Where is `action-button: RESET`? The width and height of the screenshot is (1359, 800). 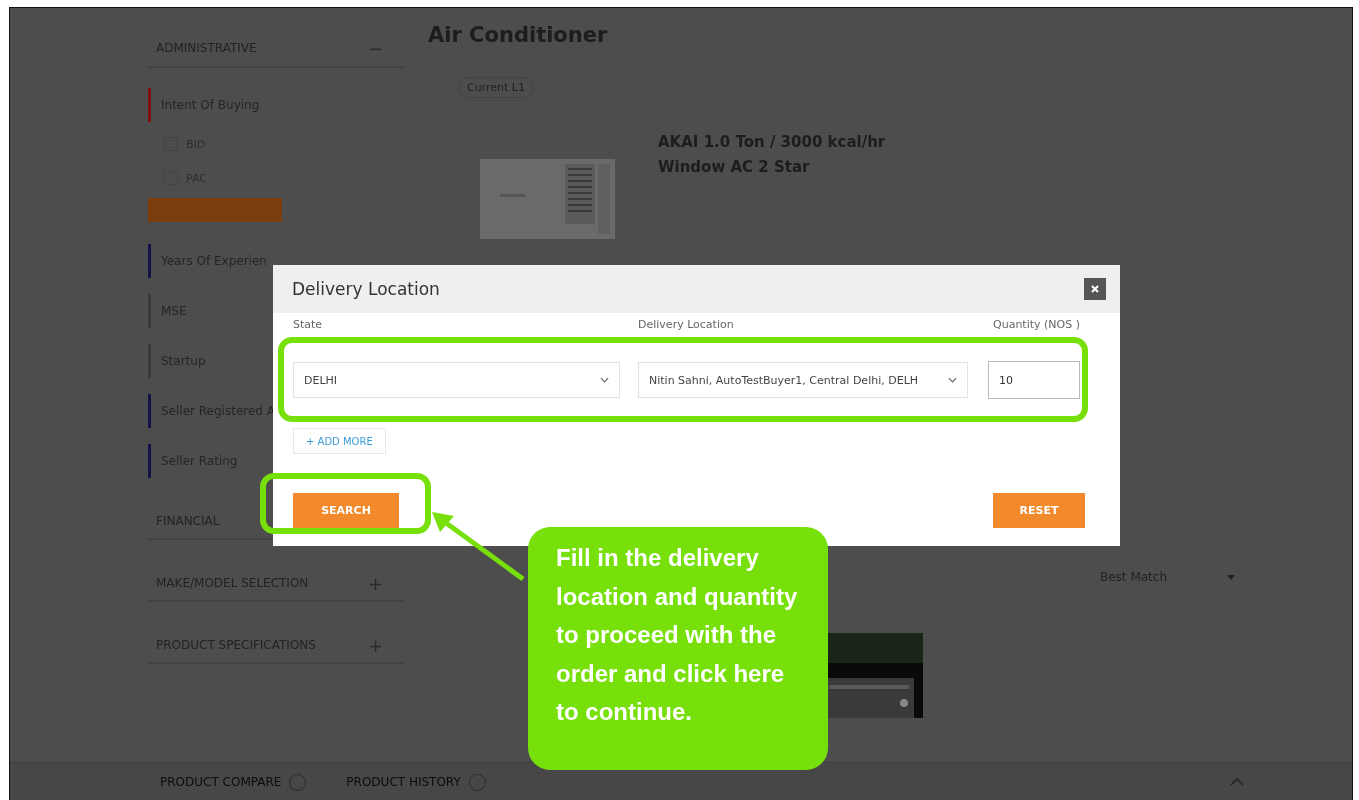 action-button: RESET is located at coordinates (1039, 510).